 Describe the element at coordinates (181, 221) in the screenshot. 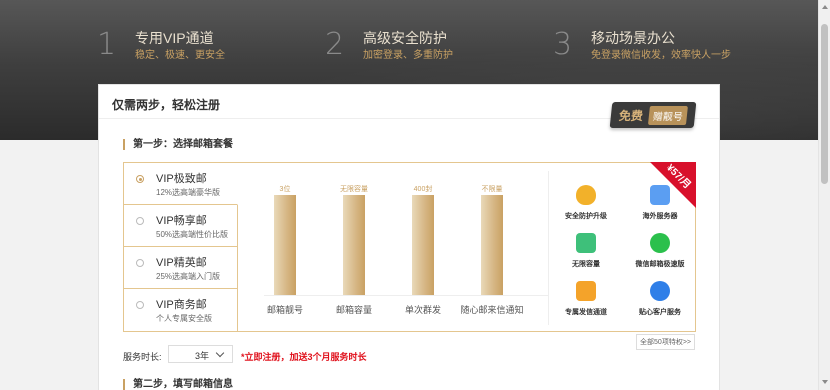

I see `plan-name: VIP畅享邮` at that location.